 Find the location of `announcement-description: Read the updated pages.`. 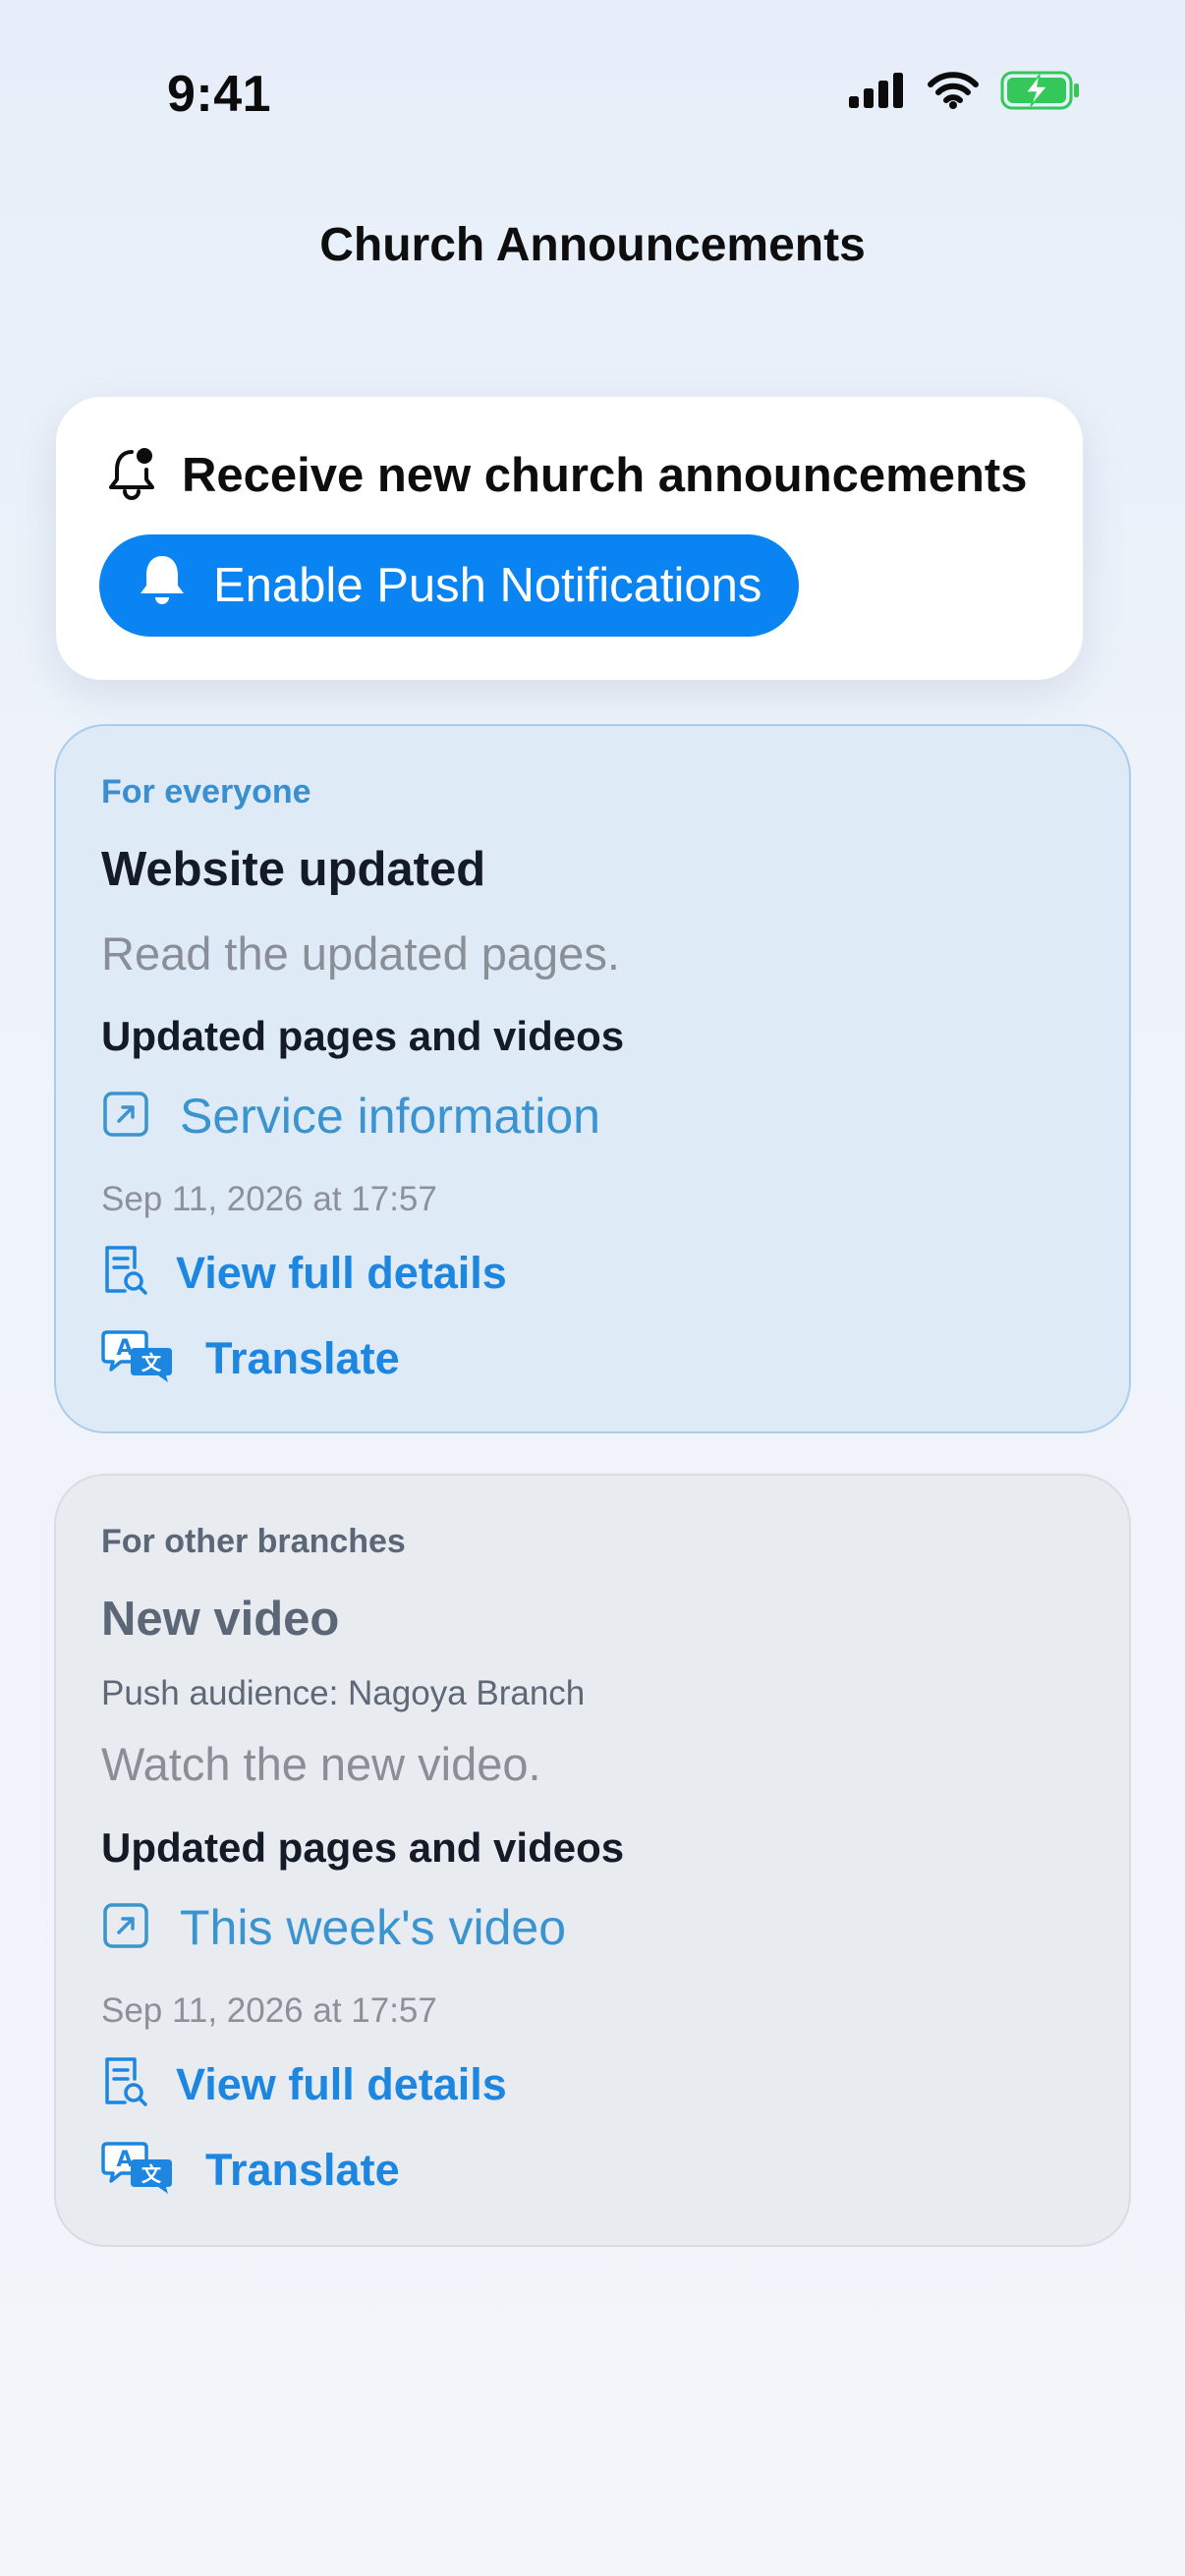

announcement-description: Read the updated pages. is located at coordinates (361, 953).